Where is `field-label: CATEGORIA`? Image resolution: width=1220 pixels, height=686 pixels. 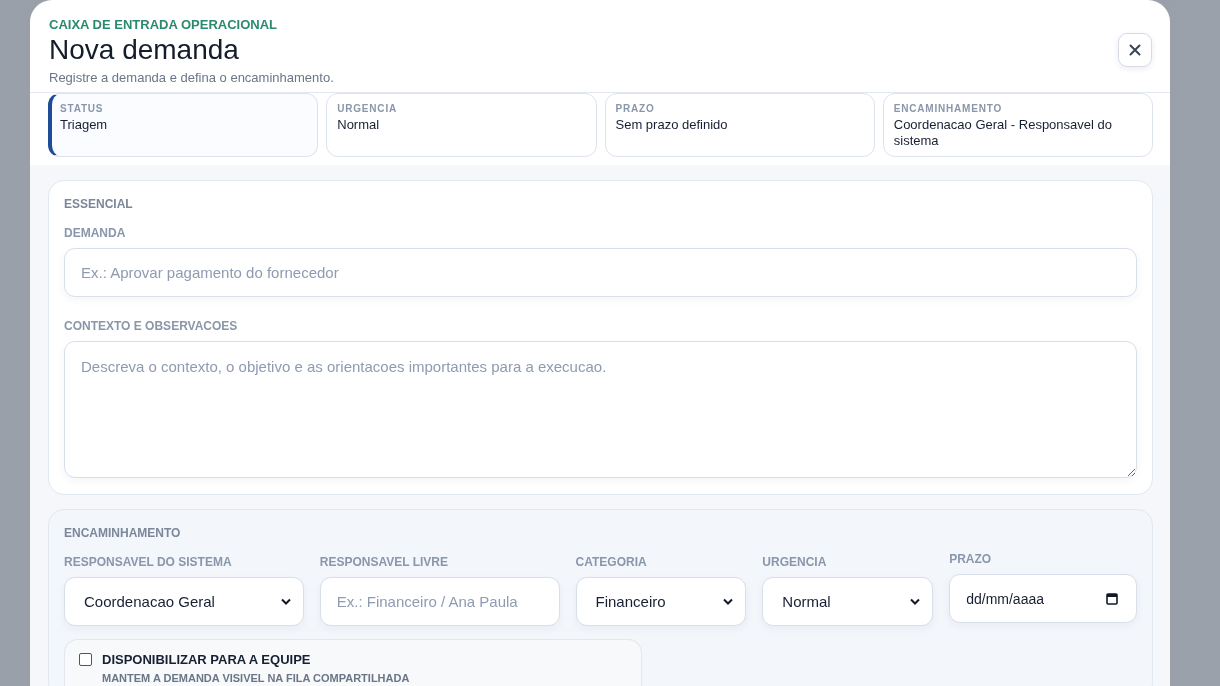 field-label: CATEGORIA is located at coordinates (611, 562).